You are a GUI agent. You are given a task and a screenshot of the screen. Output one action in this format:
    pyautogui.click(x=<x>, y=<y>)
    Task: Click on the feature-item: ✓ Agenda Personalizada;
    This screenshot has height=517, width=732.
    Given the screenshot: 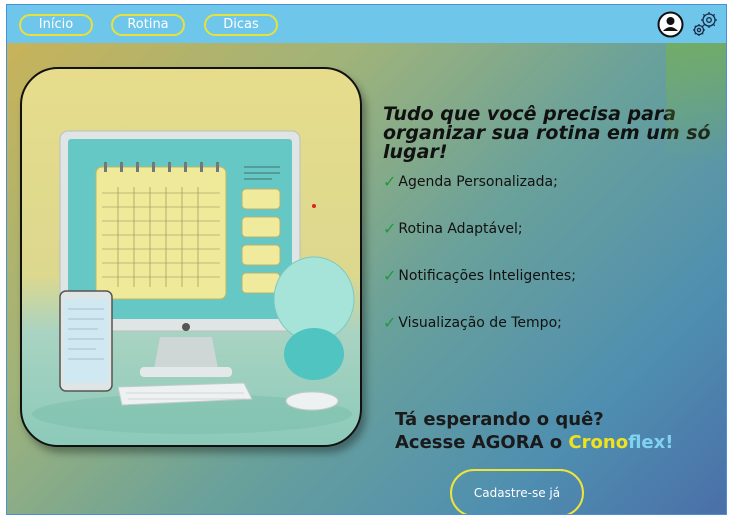 What is the action you would take?
    pyautogui.click(x=470, y=181)
    